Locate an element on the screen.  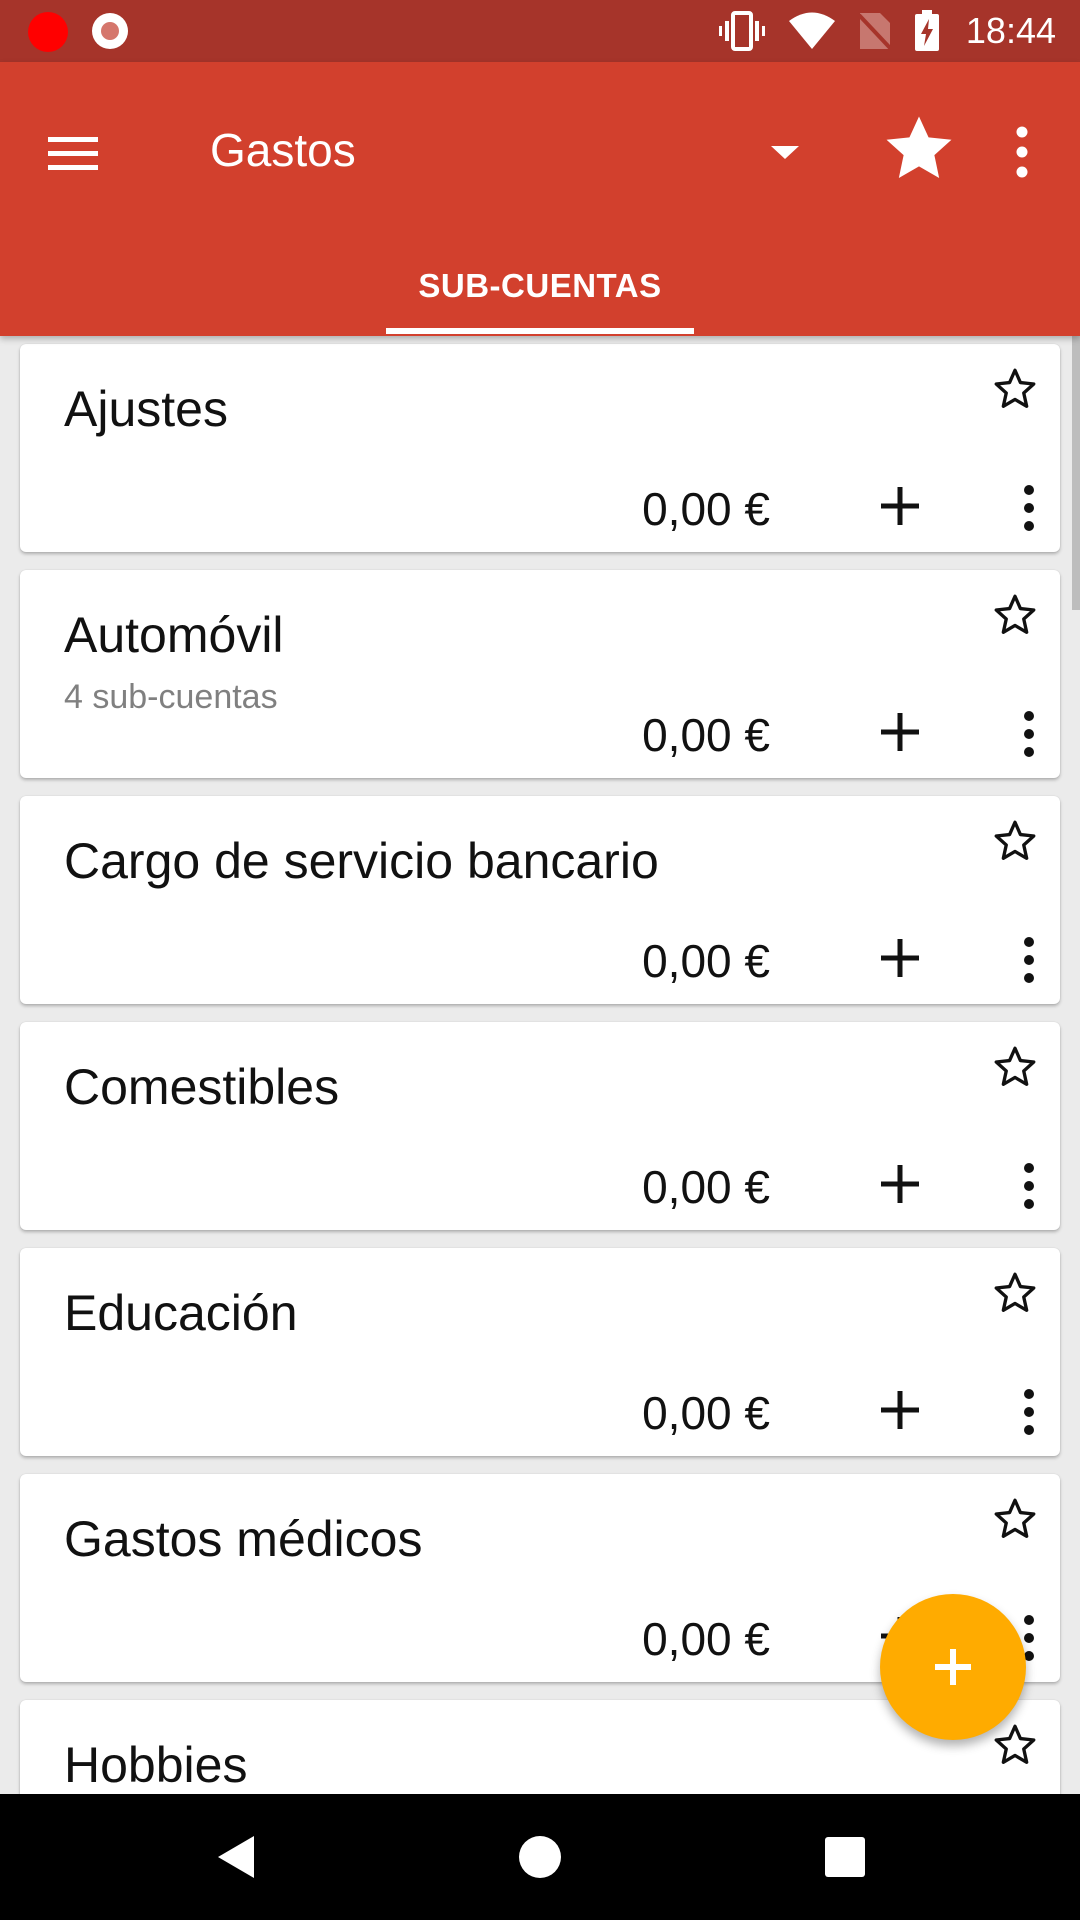
record-dot-icon is located at coordinates (48, 32).